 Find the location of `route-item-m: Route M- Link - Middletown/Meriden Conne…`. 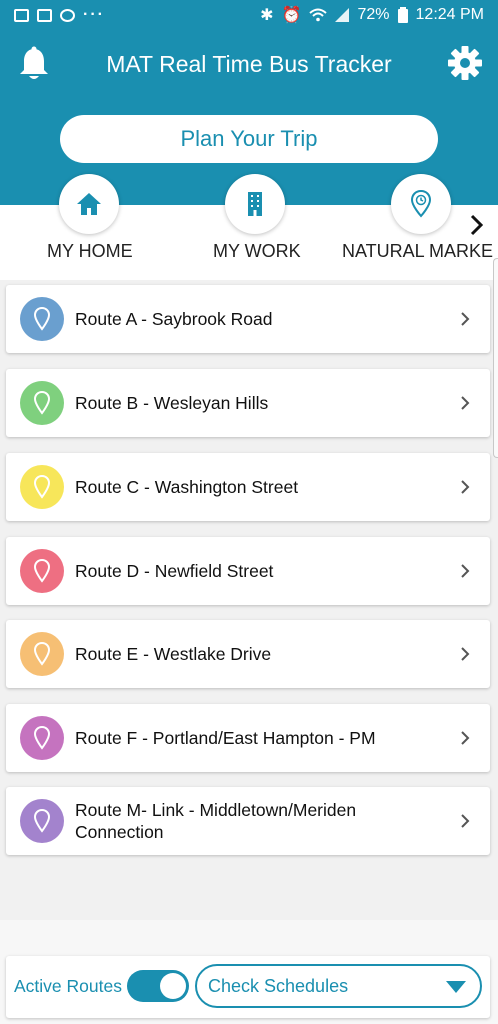

route-item-m: Route M- Link - Middletown/Meriden Conne… is located at coordinates (248, 821).